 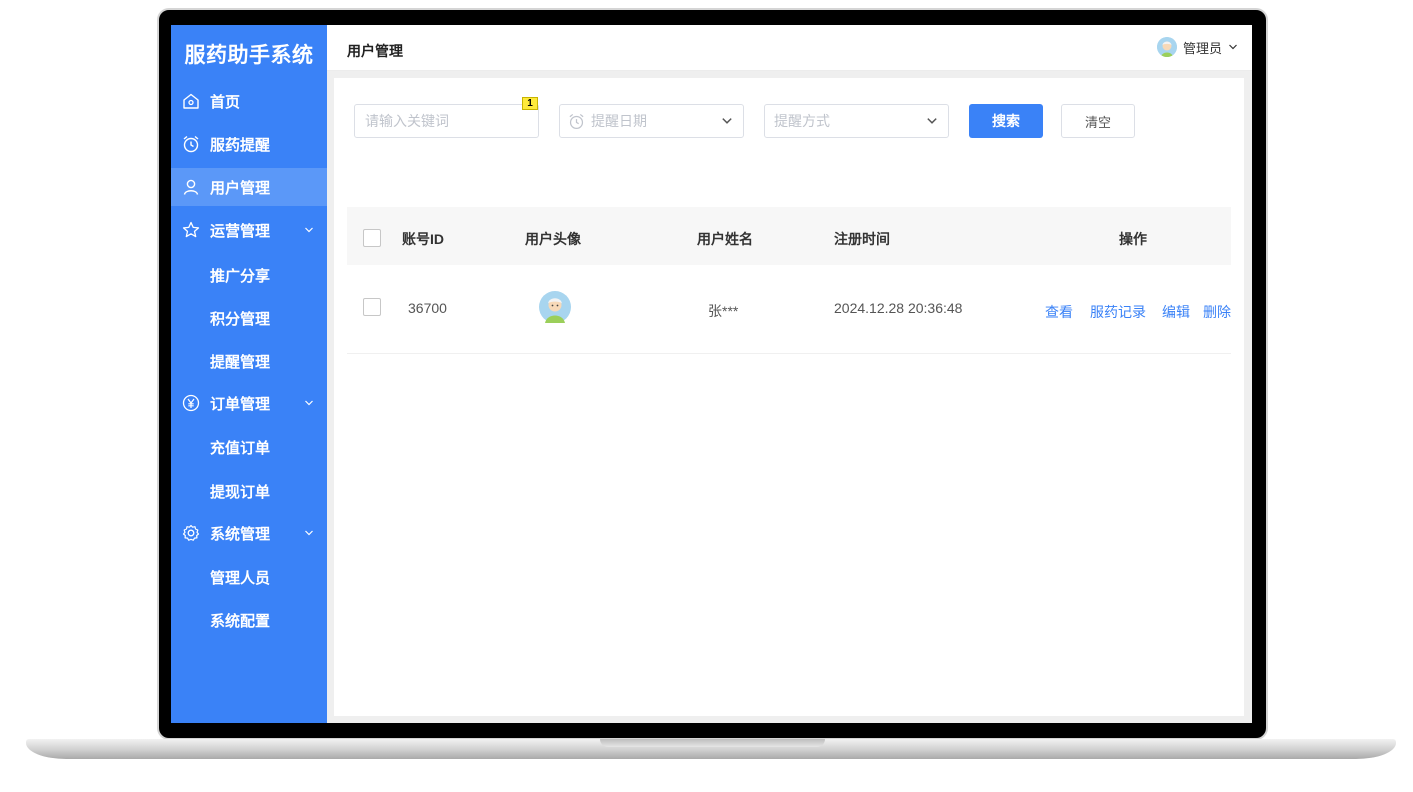 I want to click on method-placeholder: 提醒方式, so click(x=802, y=121).